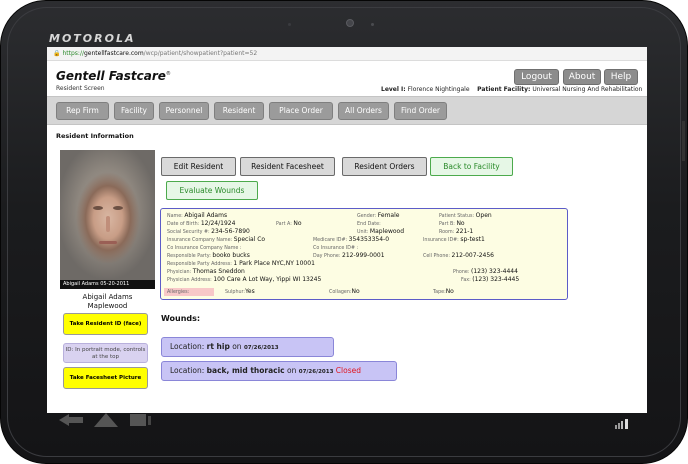 The width and height of the screenshot is (688, 464). Describe the element at coordinates (247, 347) in the screenshot. I see `wound-item: Location: rt hip on 07/26/2013` at that location.